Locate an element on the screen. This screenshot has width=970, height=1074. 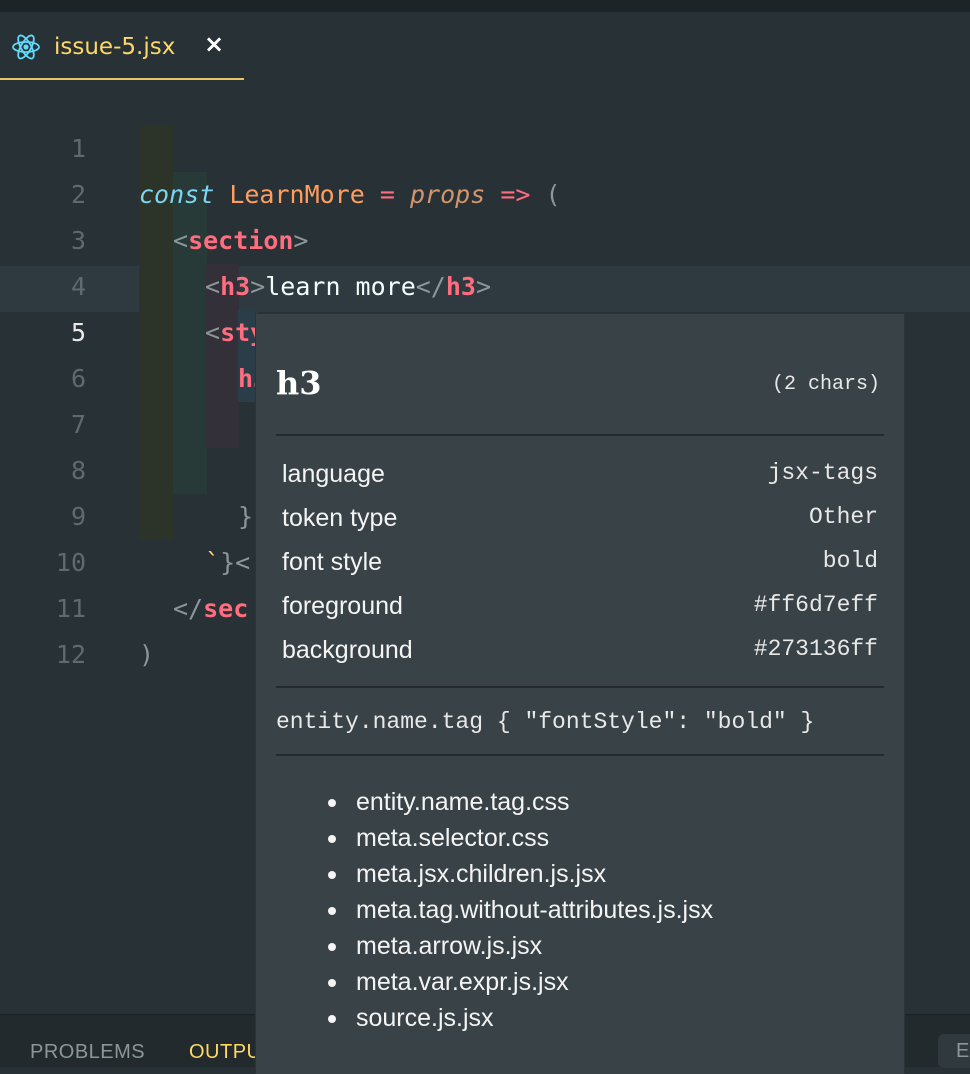
hover-theme-rule: entity.name.tag { "fontStyle": "bold" } is located at coordinates (545, 722).